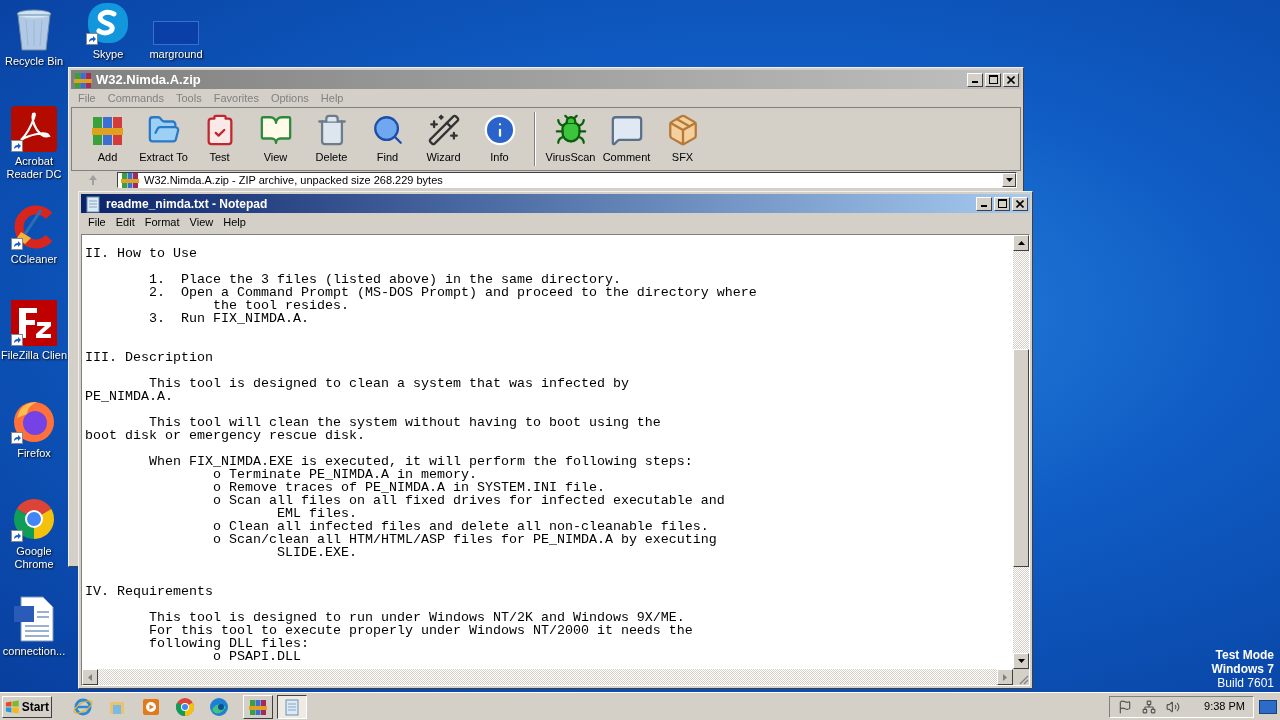 The width and height of the screenshot is (1280, 720). Describe the element at coordinates (1149, 706) in the screenshot. I see `network-icon` at that location.